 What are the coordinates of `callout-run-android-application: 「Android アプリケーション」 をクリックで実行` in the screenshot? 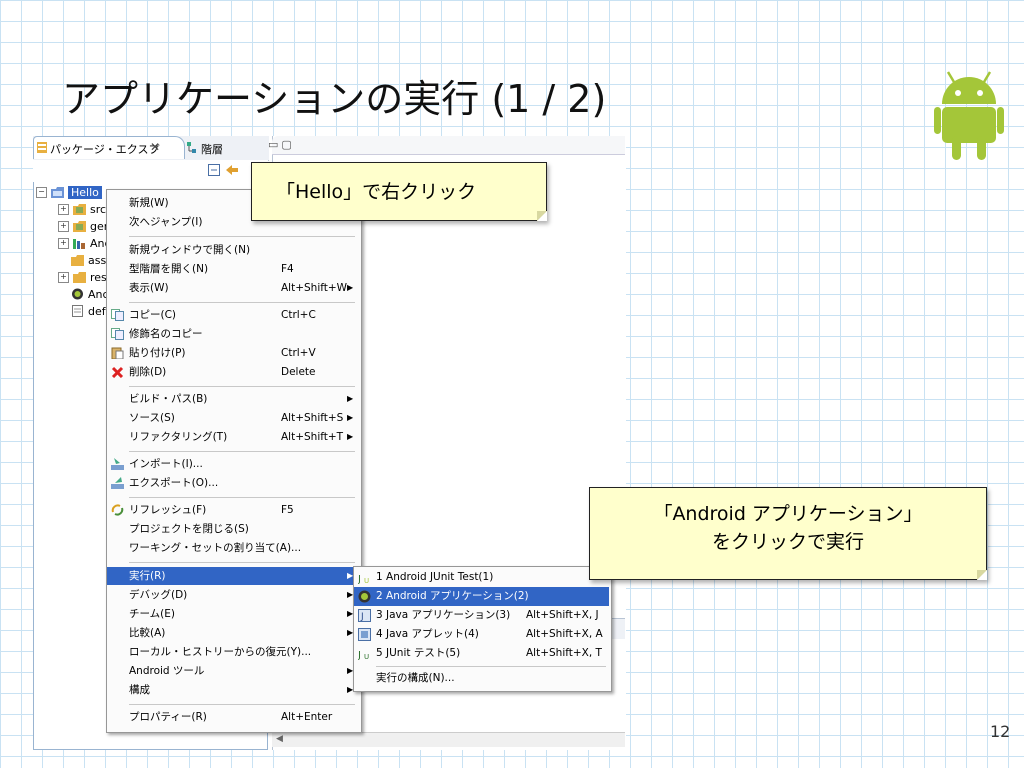 It's located at (788, 533).